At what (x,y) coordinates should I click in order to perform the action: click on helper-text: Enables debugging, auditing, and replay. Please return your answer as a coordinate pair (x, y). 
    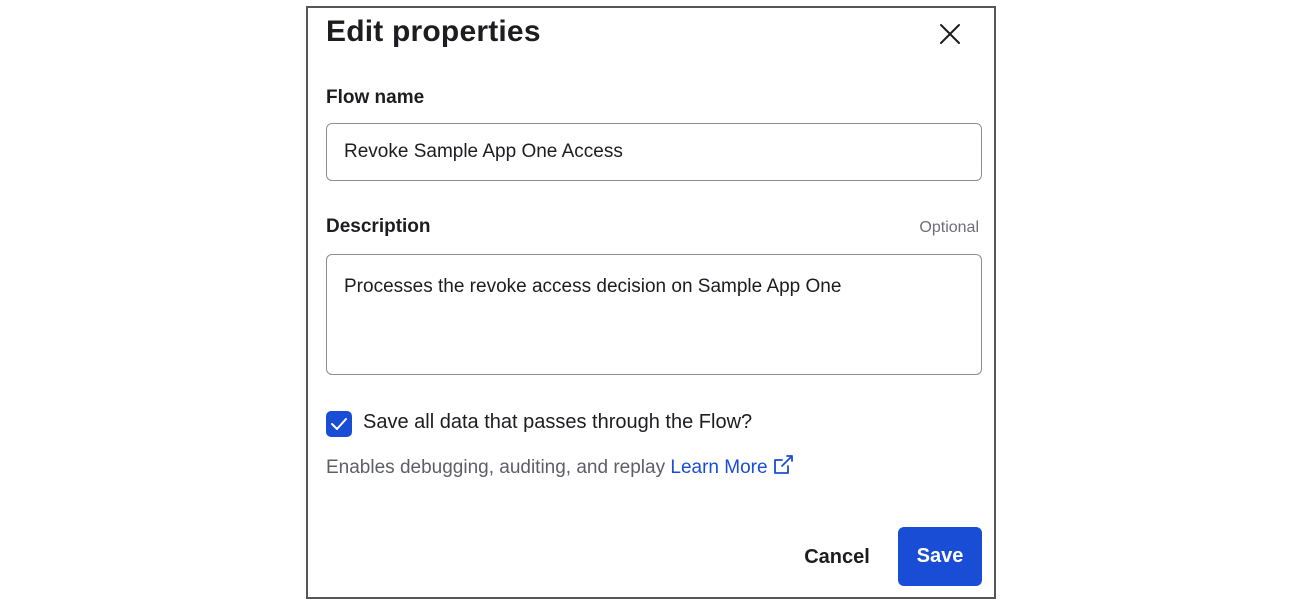
    Looking at the image, I should click on (496, 467).